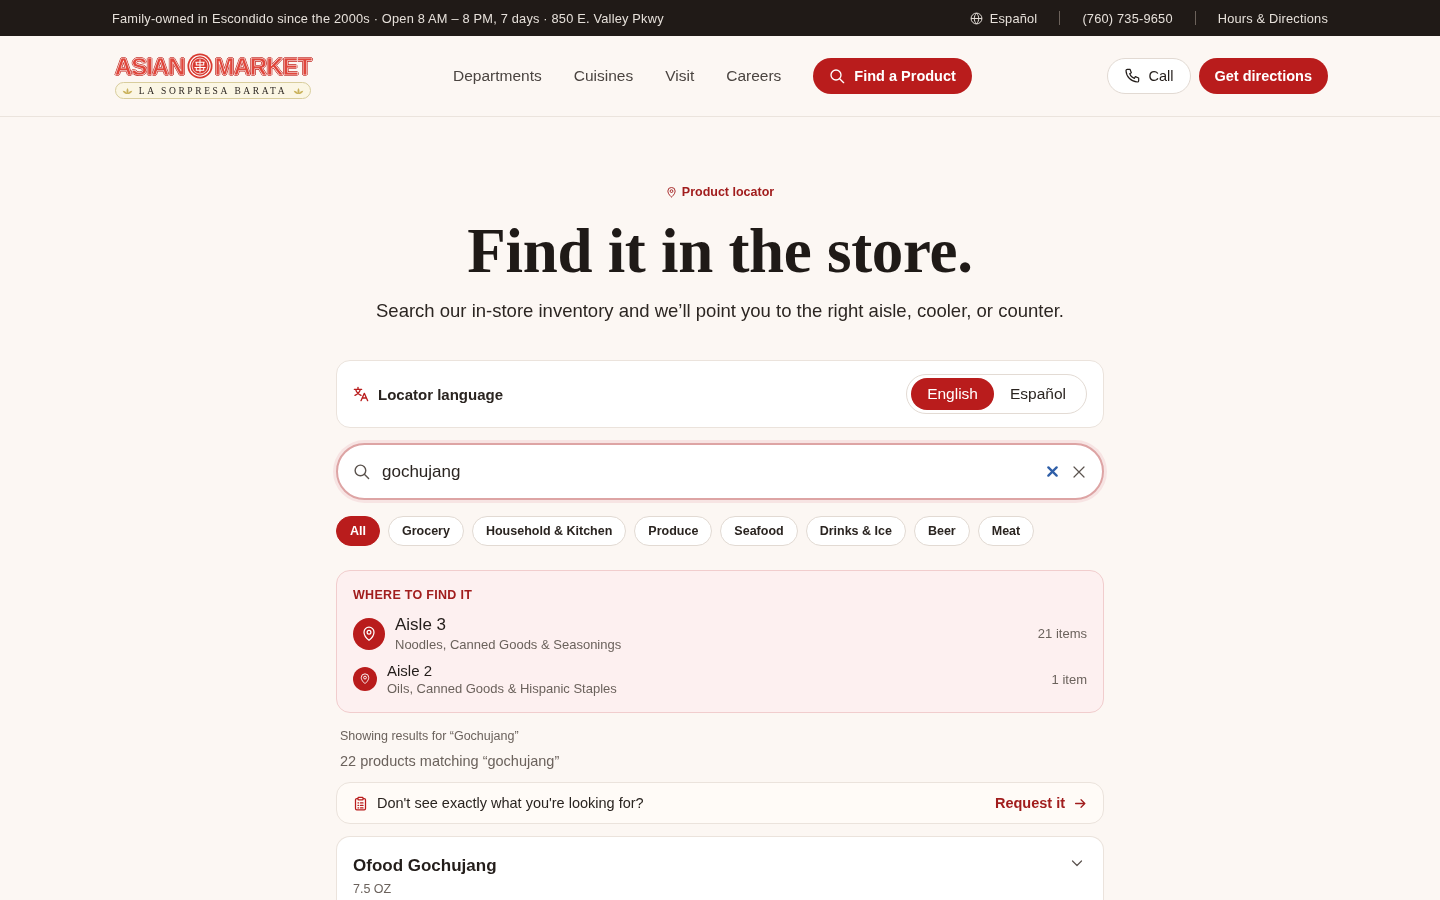  I want to click on logo-wordmark: ASIAN, so click(149, 66).